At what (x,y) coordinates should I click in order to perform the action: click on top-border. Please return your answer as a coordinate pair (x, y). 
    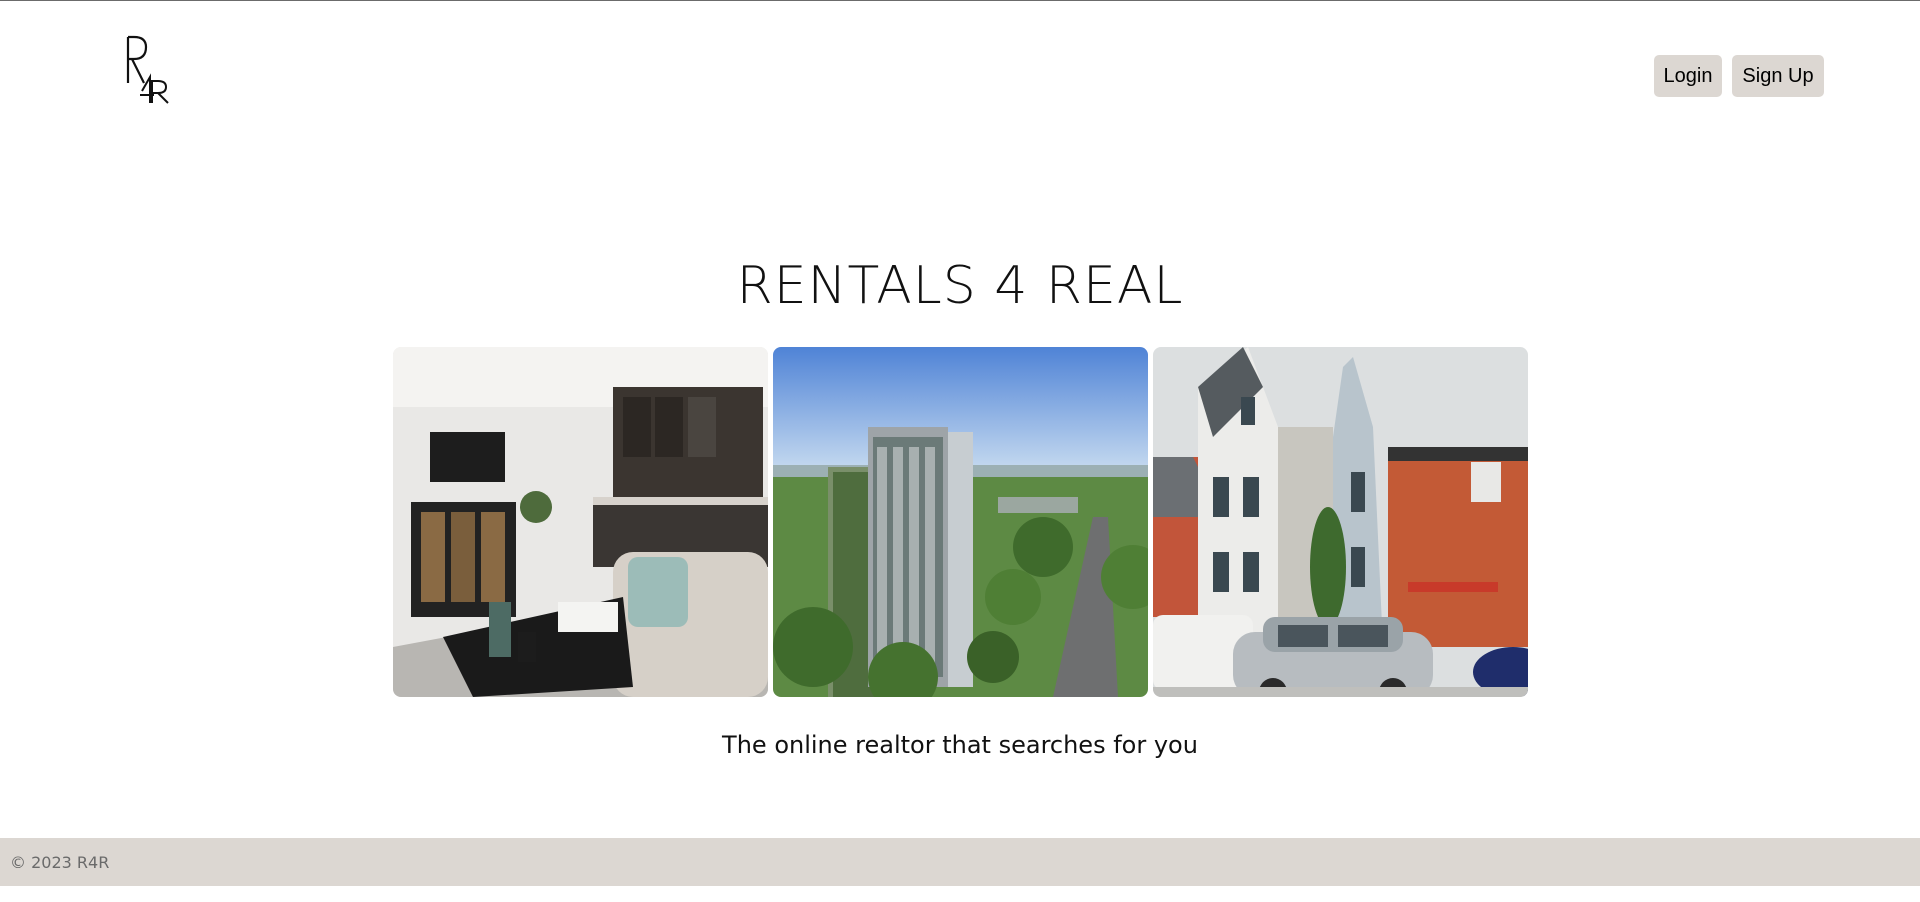
    Looking at the image, I should click on (960, 0).